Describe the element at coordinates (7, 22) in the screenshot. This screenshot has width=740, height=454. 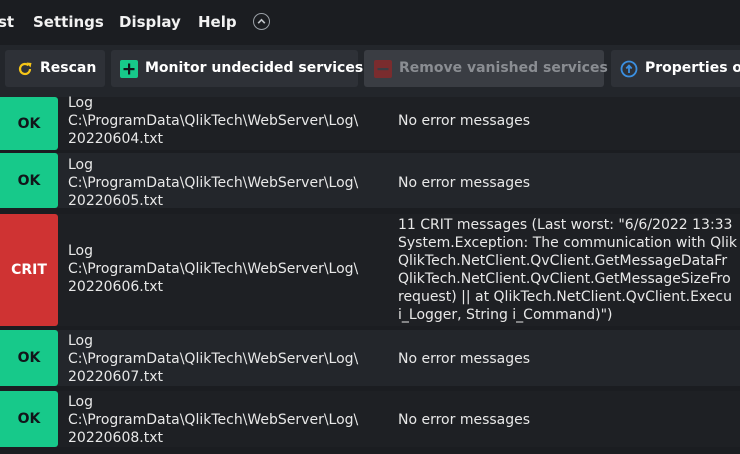
I see `menu-item-partial: st` at that location.